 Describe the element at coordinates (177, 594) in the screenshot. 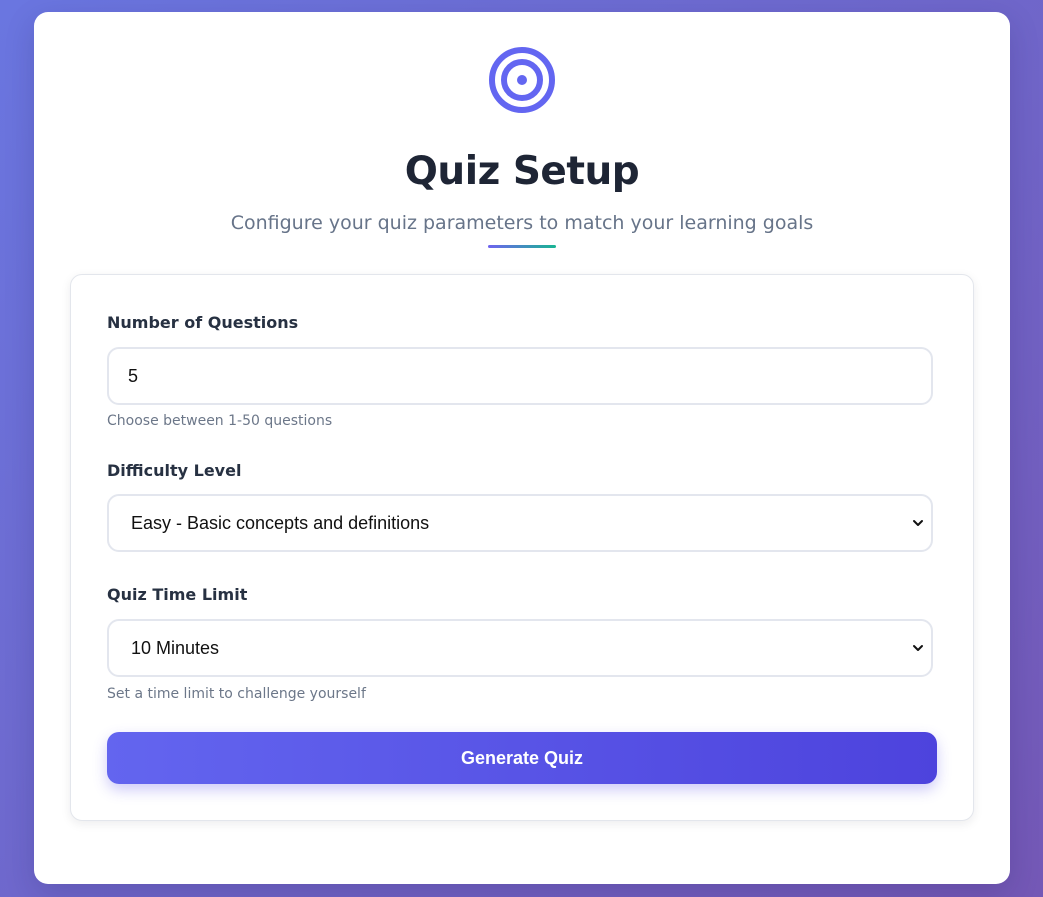

I see `time-limit-label: Quiz Time Limit` at that location.